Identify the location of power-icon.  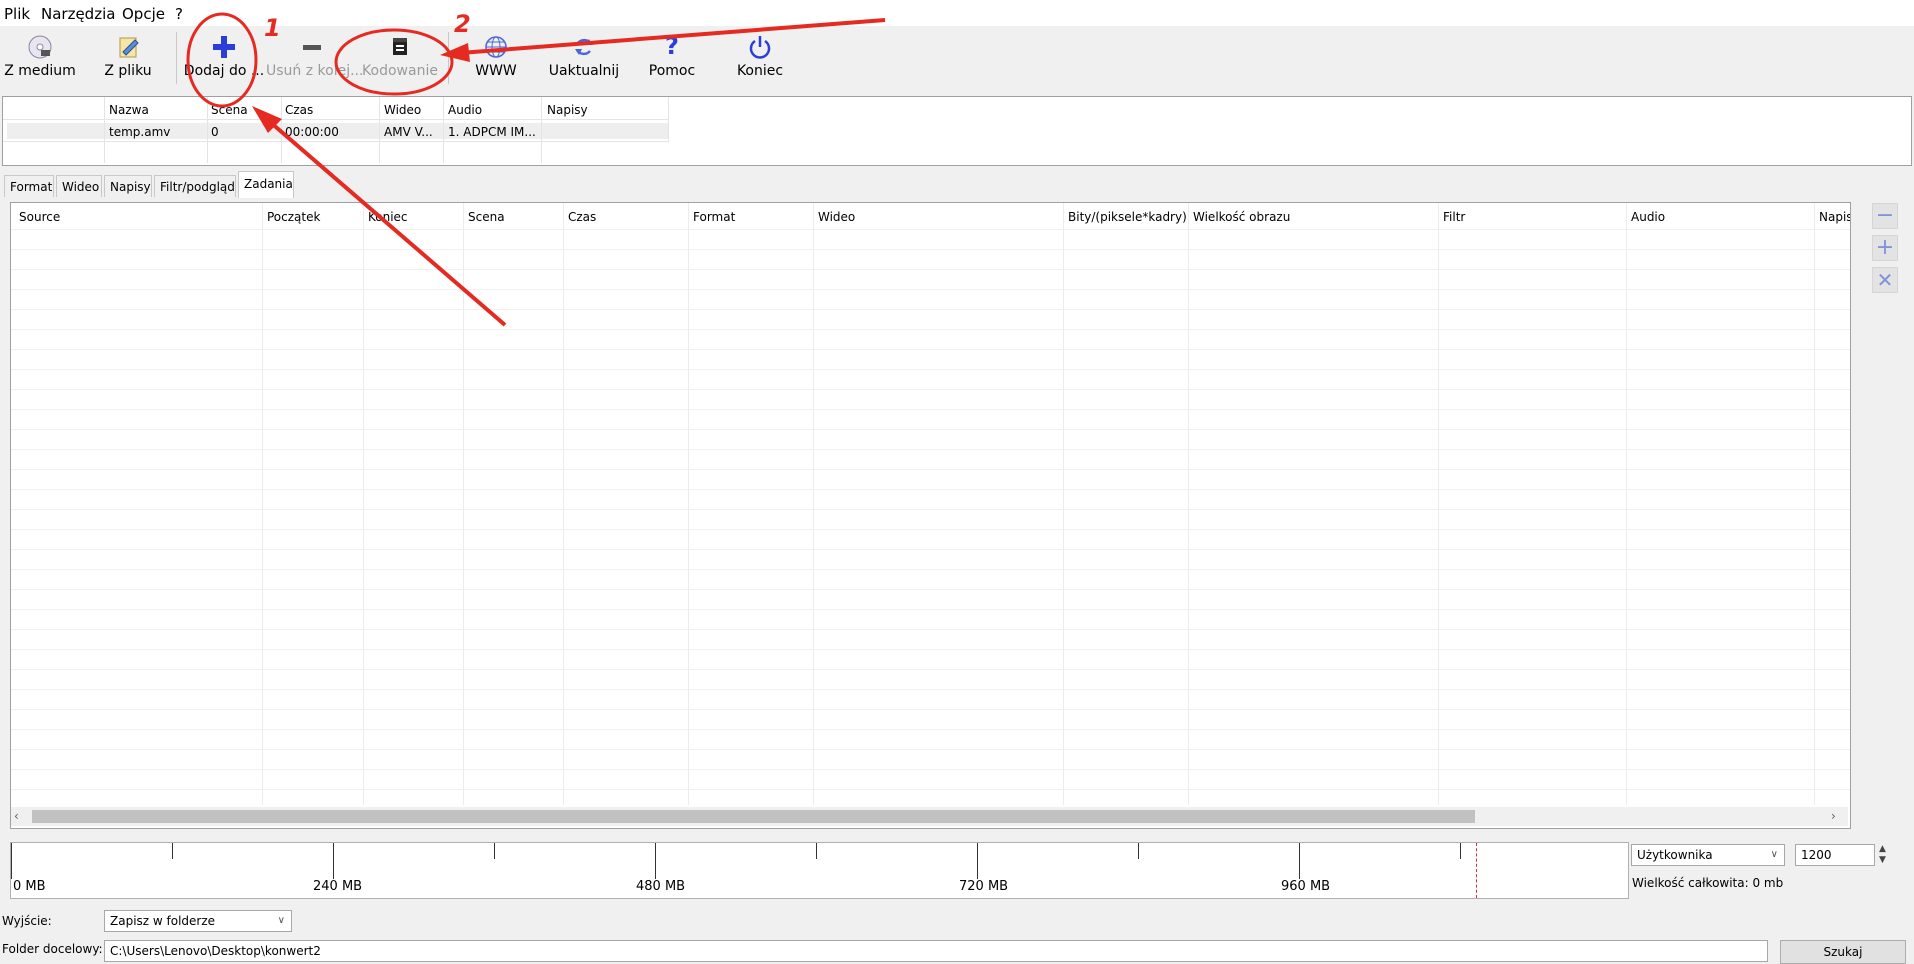
(760, 48).